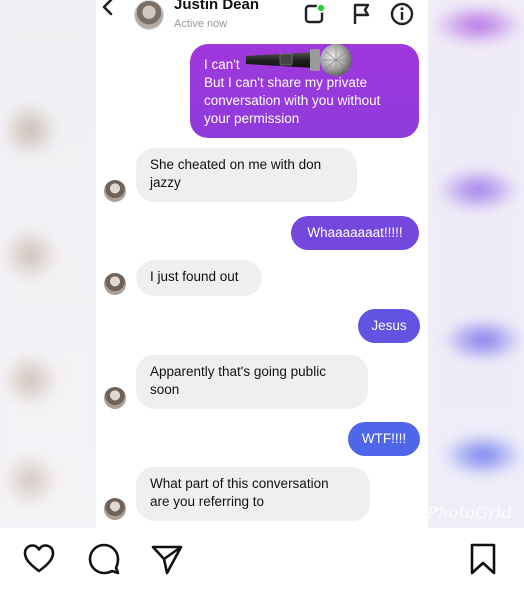 The image size is (524, 591). I want to click on message-bubble-outgoing: WTF!!!!, so click(384, 439).